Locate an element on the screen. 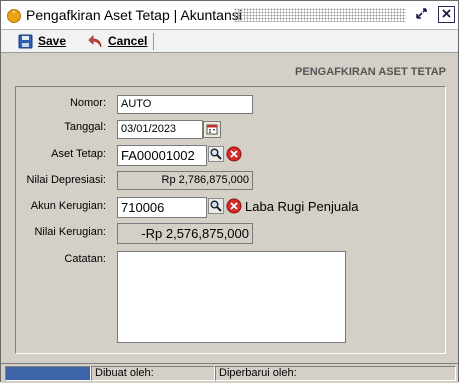 Image resolution: width=461 pixels, height=384 pixels. akun-search-button is located at coordinates (216, 206).